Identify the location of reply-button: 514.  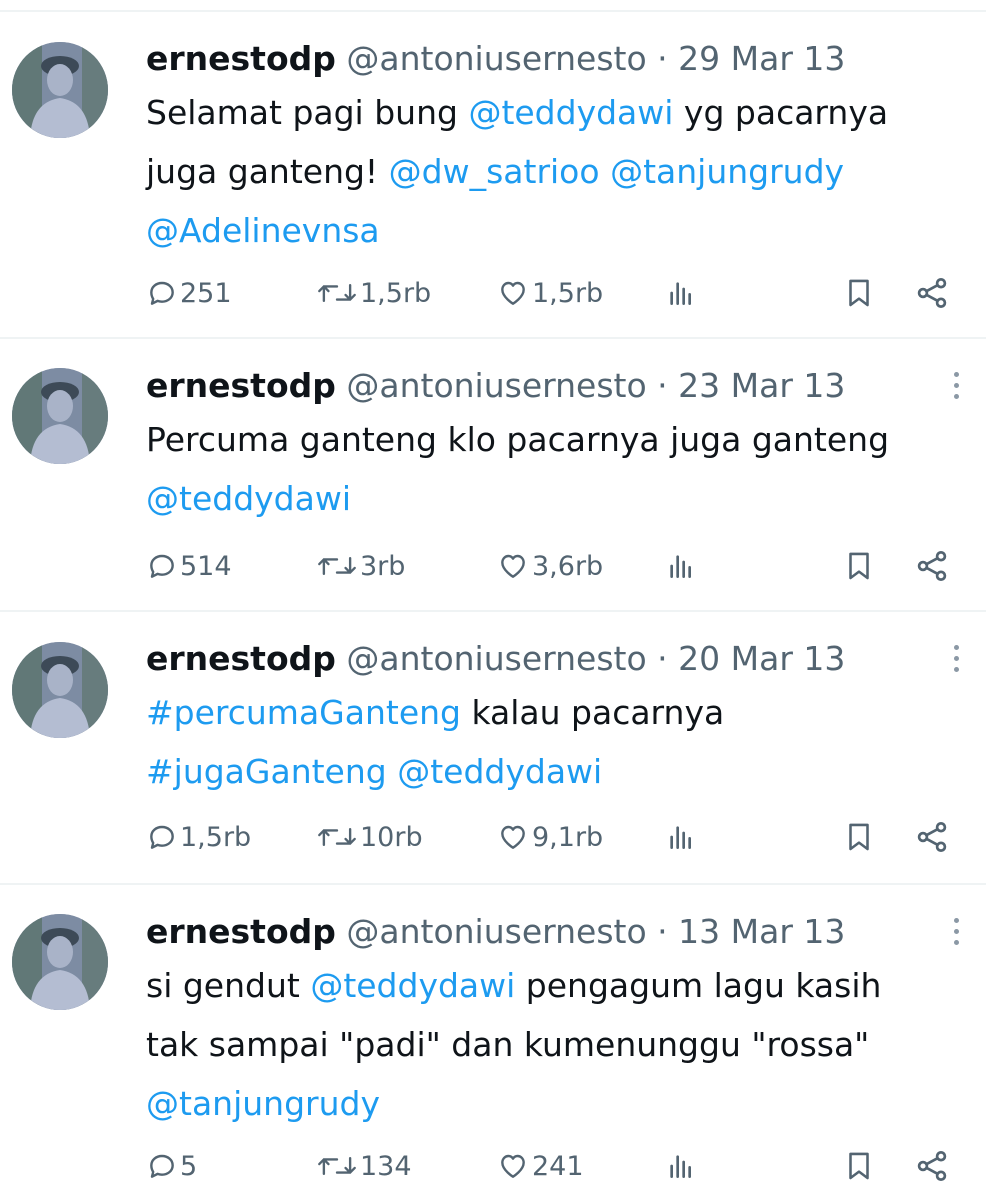
(189, 566).